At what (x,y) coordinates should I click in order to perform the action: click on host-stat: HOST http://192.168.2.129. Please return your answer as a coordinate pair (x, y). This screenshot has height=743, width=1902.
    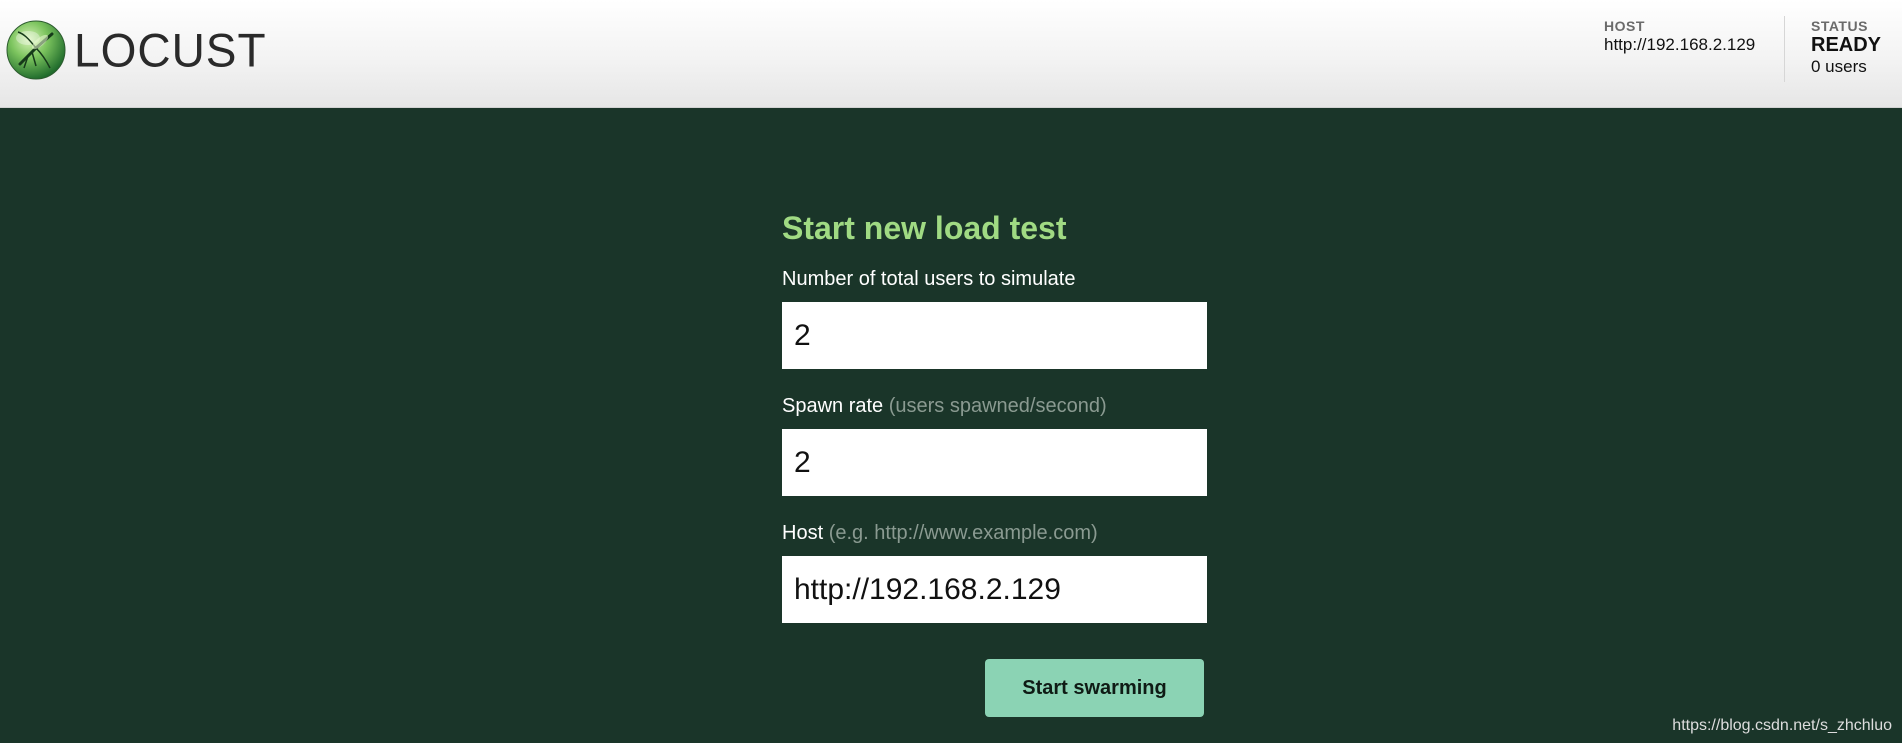
    Looking at the image, I should click on (1679, 37).